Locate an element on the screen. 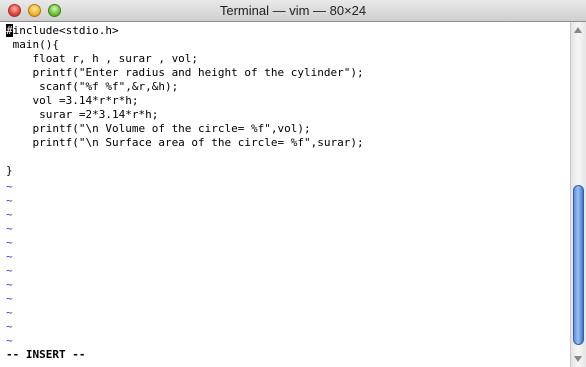  window-title: Terminal — vim — 80×24 is located at coordinates (293, 10).